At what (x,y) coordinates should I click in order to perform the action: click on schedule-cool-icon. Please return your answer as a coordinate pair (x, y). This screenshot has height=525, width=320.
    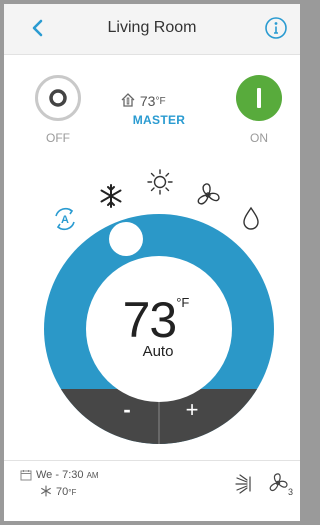
    Looking at the image, I should click on (46, 491).